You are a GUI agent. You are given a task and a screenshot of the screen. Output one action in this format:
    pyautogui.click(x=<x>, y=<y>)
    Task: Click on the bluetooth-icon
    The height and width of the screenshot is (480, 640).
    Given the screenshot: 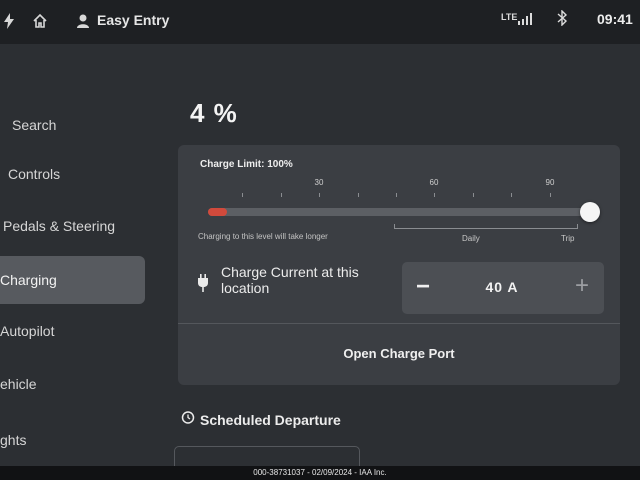 What is the action you would take?
    pyautogui.click(x=562, y=18)
    